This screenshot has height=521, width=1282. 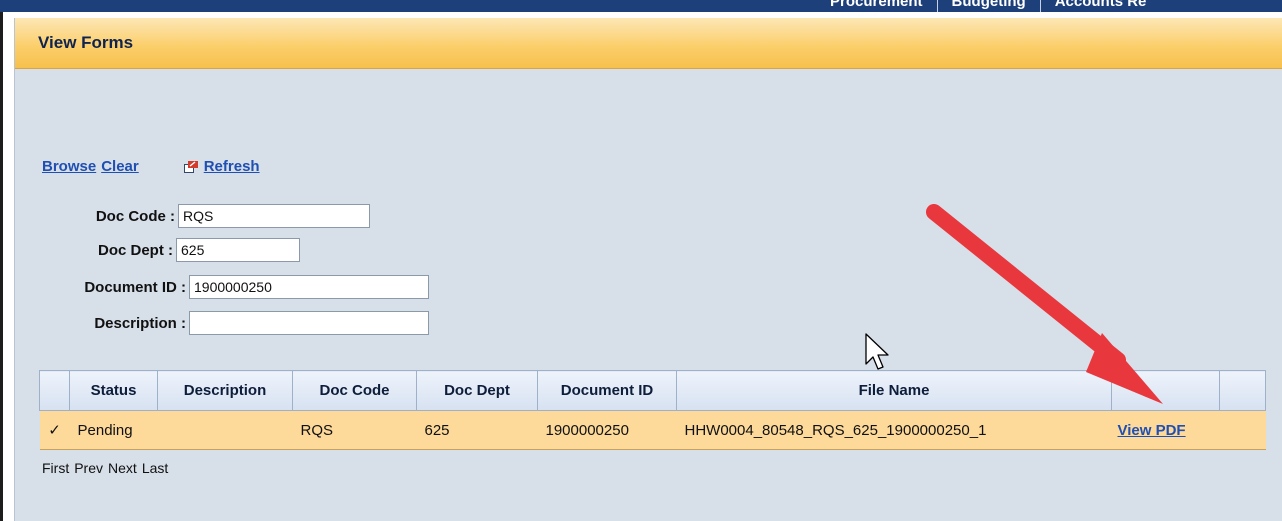 I want to click on doc-dept-input, so click(x=238, y=250).